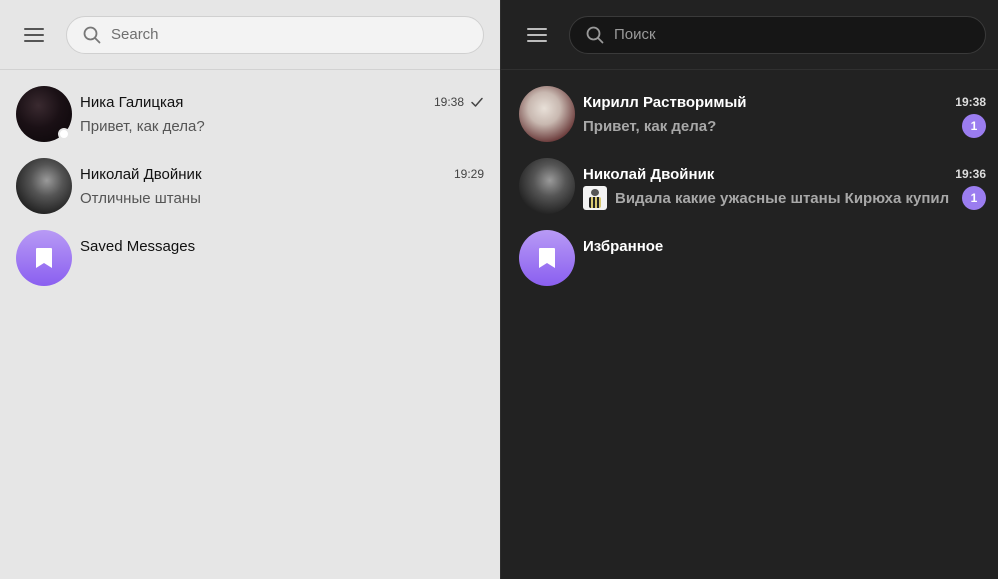  What do you see at coordinates (132, 102) in the screenshot?
I see `chat-name: Ника Галицкая` at bounding box center [132, 102].